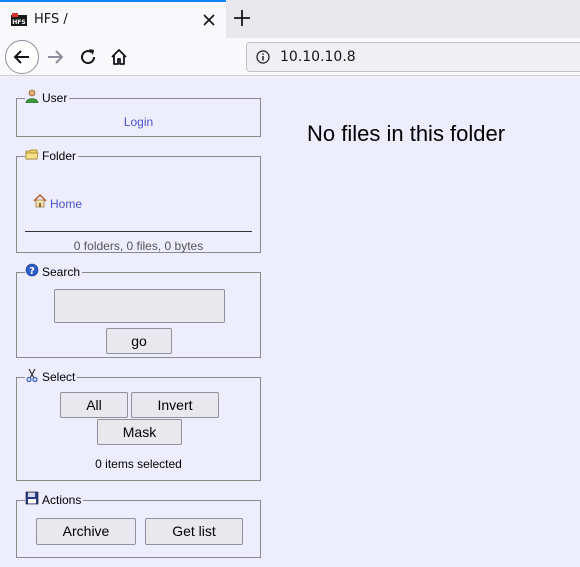 This screenshot has width=580, height=567. Describe the element at coordinates (66, 204) in the screenshot. I see `home-link: Home` at that location.